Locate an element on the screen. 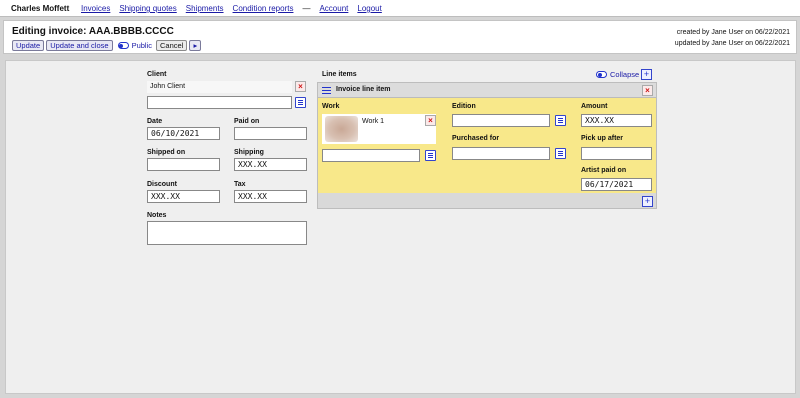 This screenshot has width=800, height=398. drag-handle-icon is located at coordinates (326, 90).